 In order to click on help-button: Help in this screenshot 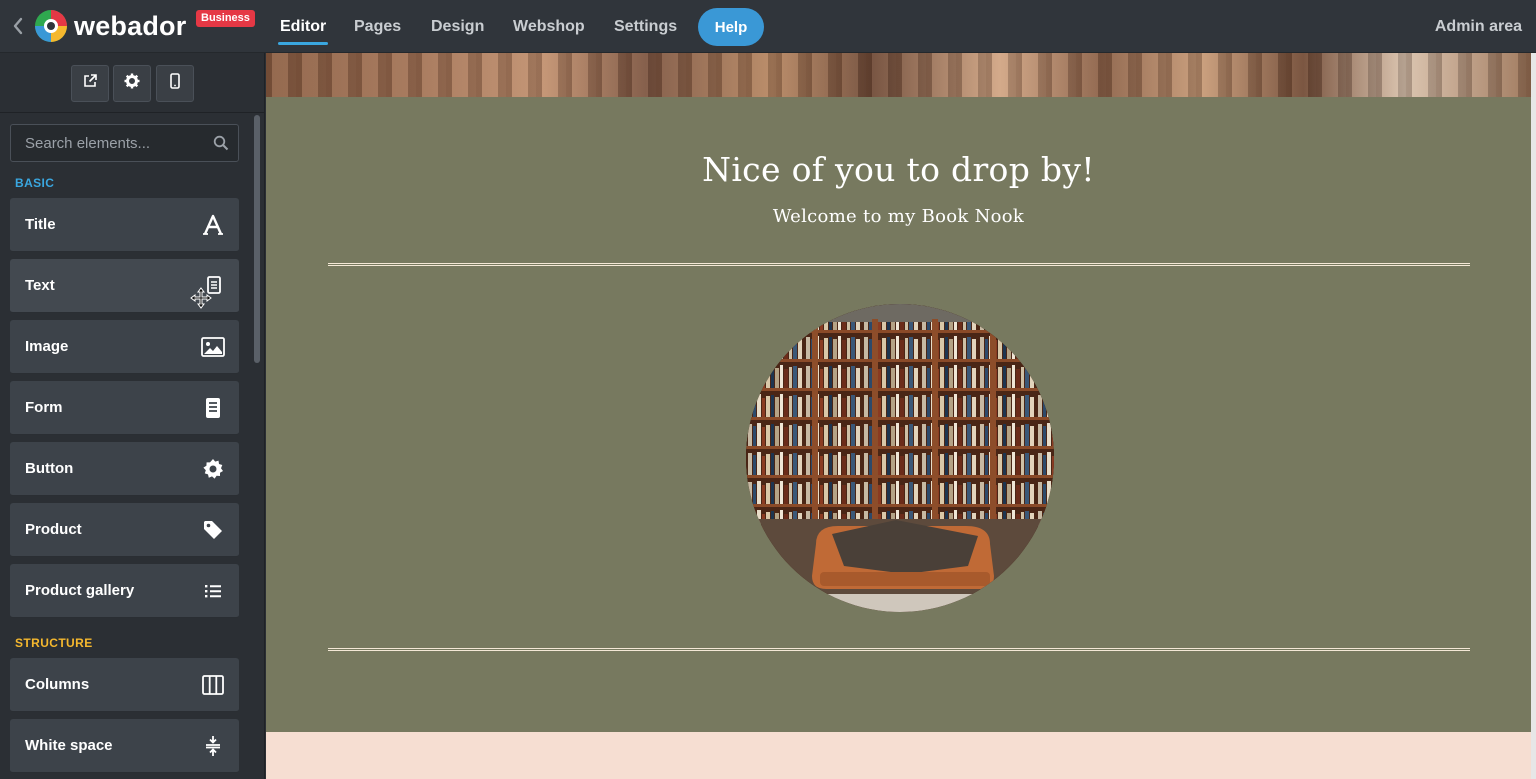, I will do `click(731, 27)`.